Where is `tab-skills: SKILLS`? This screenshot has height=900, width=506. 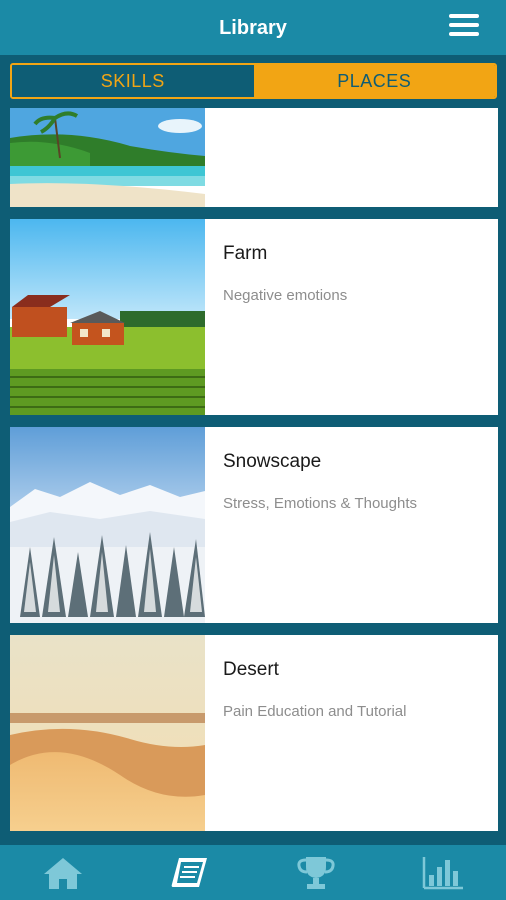
tab-skills: SKILLS is located at coordinates (133, 81).